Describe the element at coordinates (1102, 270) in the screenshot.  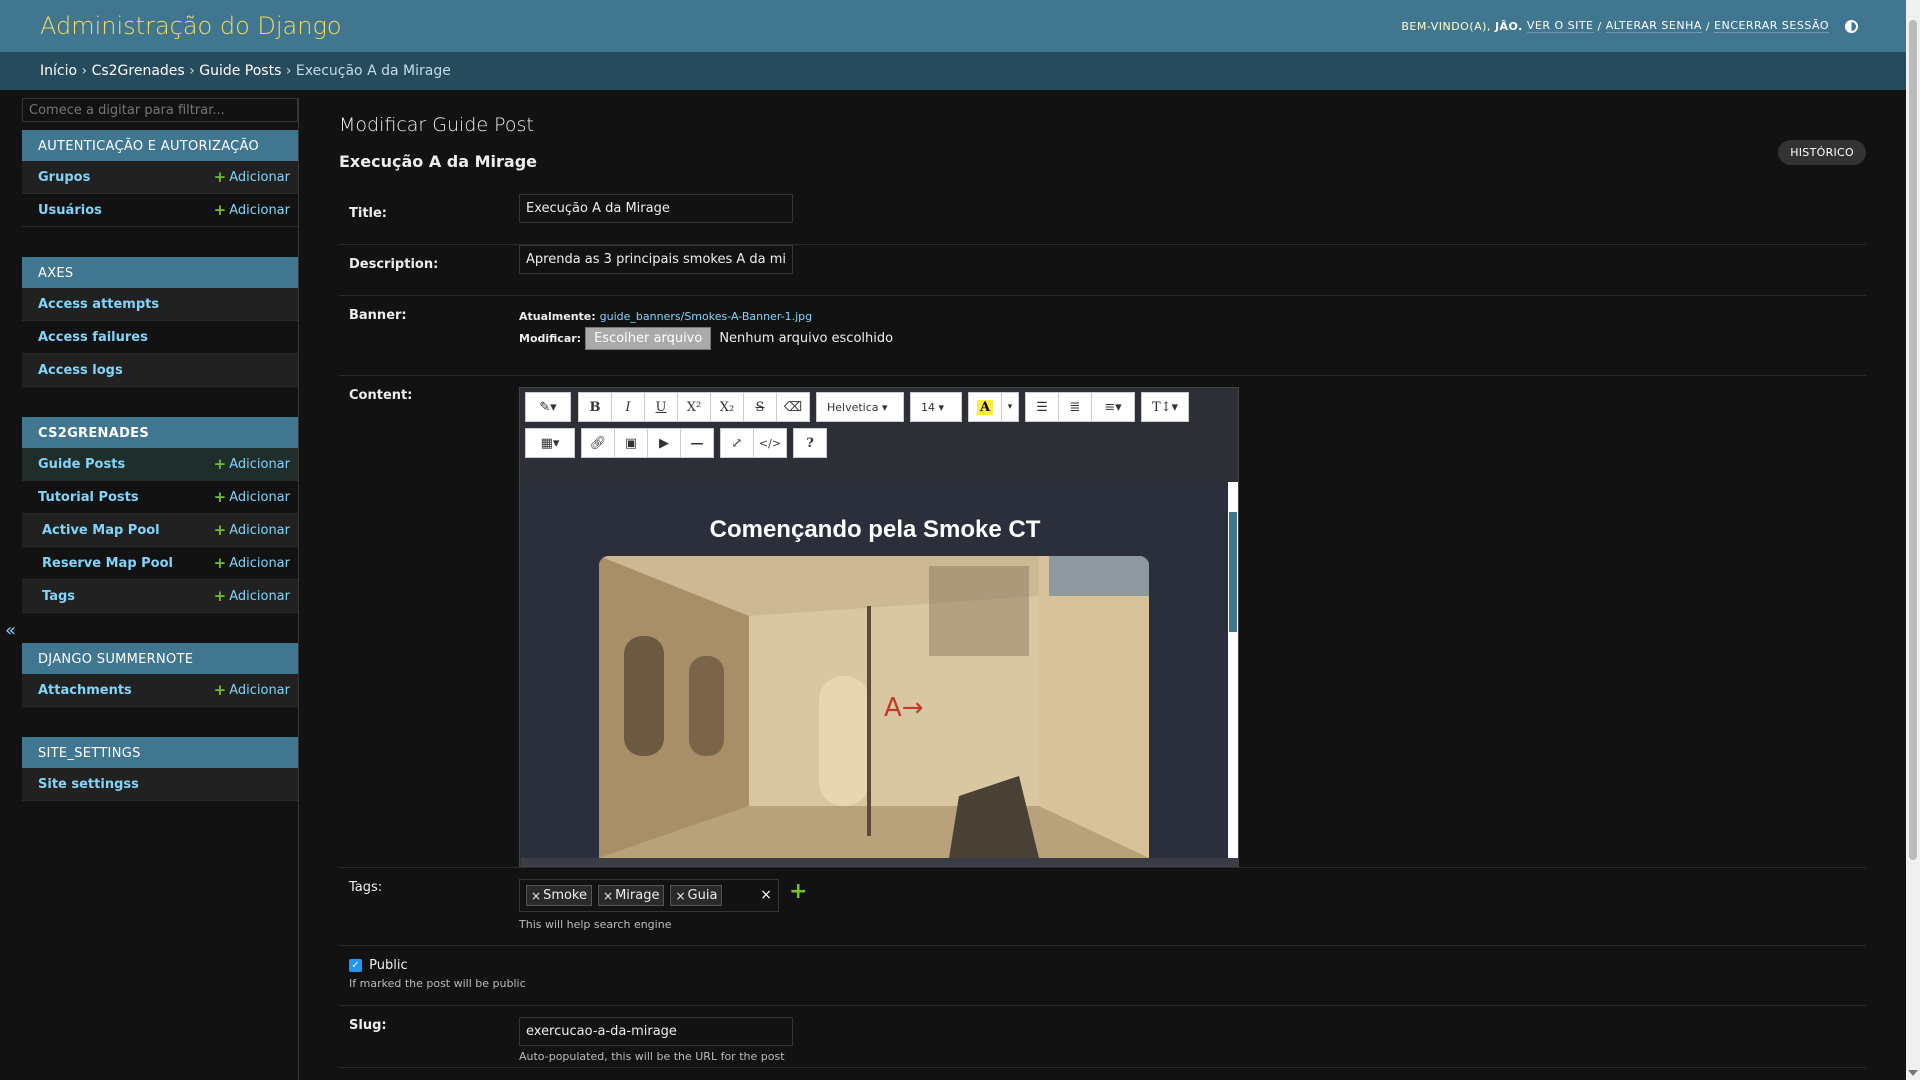
I see `form-row-description: Description:` at that location.